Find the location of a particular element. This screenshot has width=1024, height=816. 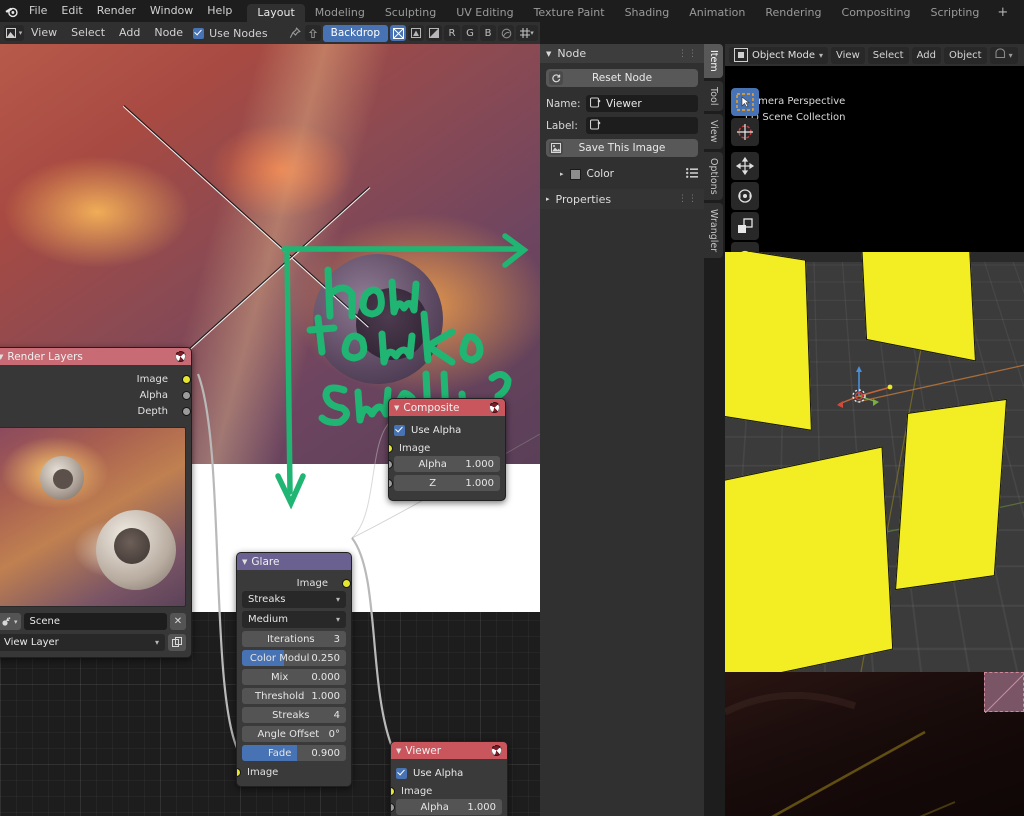

view-layer-selector-row: View Layer ▾ is located at coordinates (93, 642).